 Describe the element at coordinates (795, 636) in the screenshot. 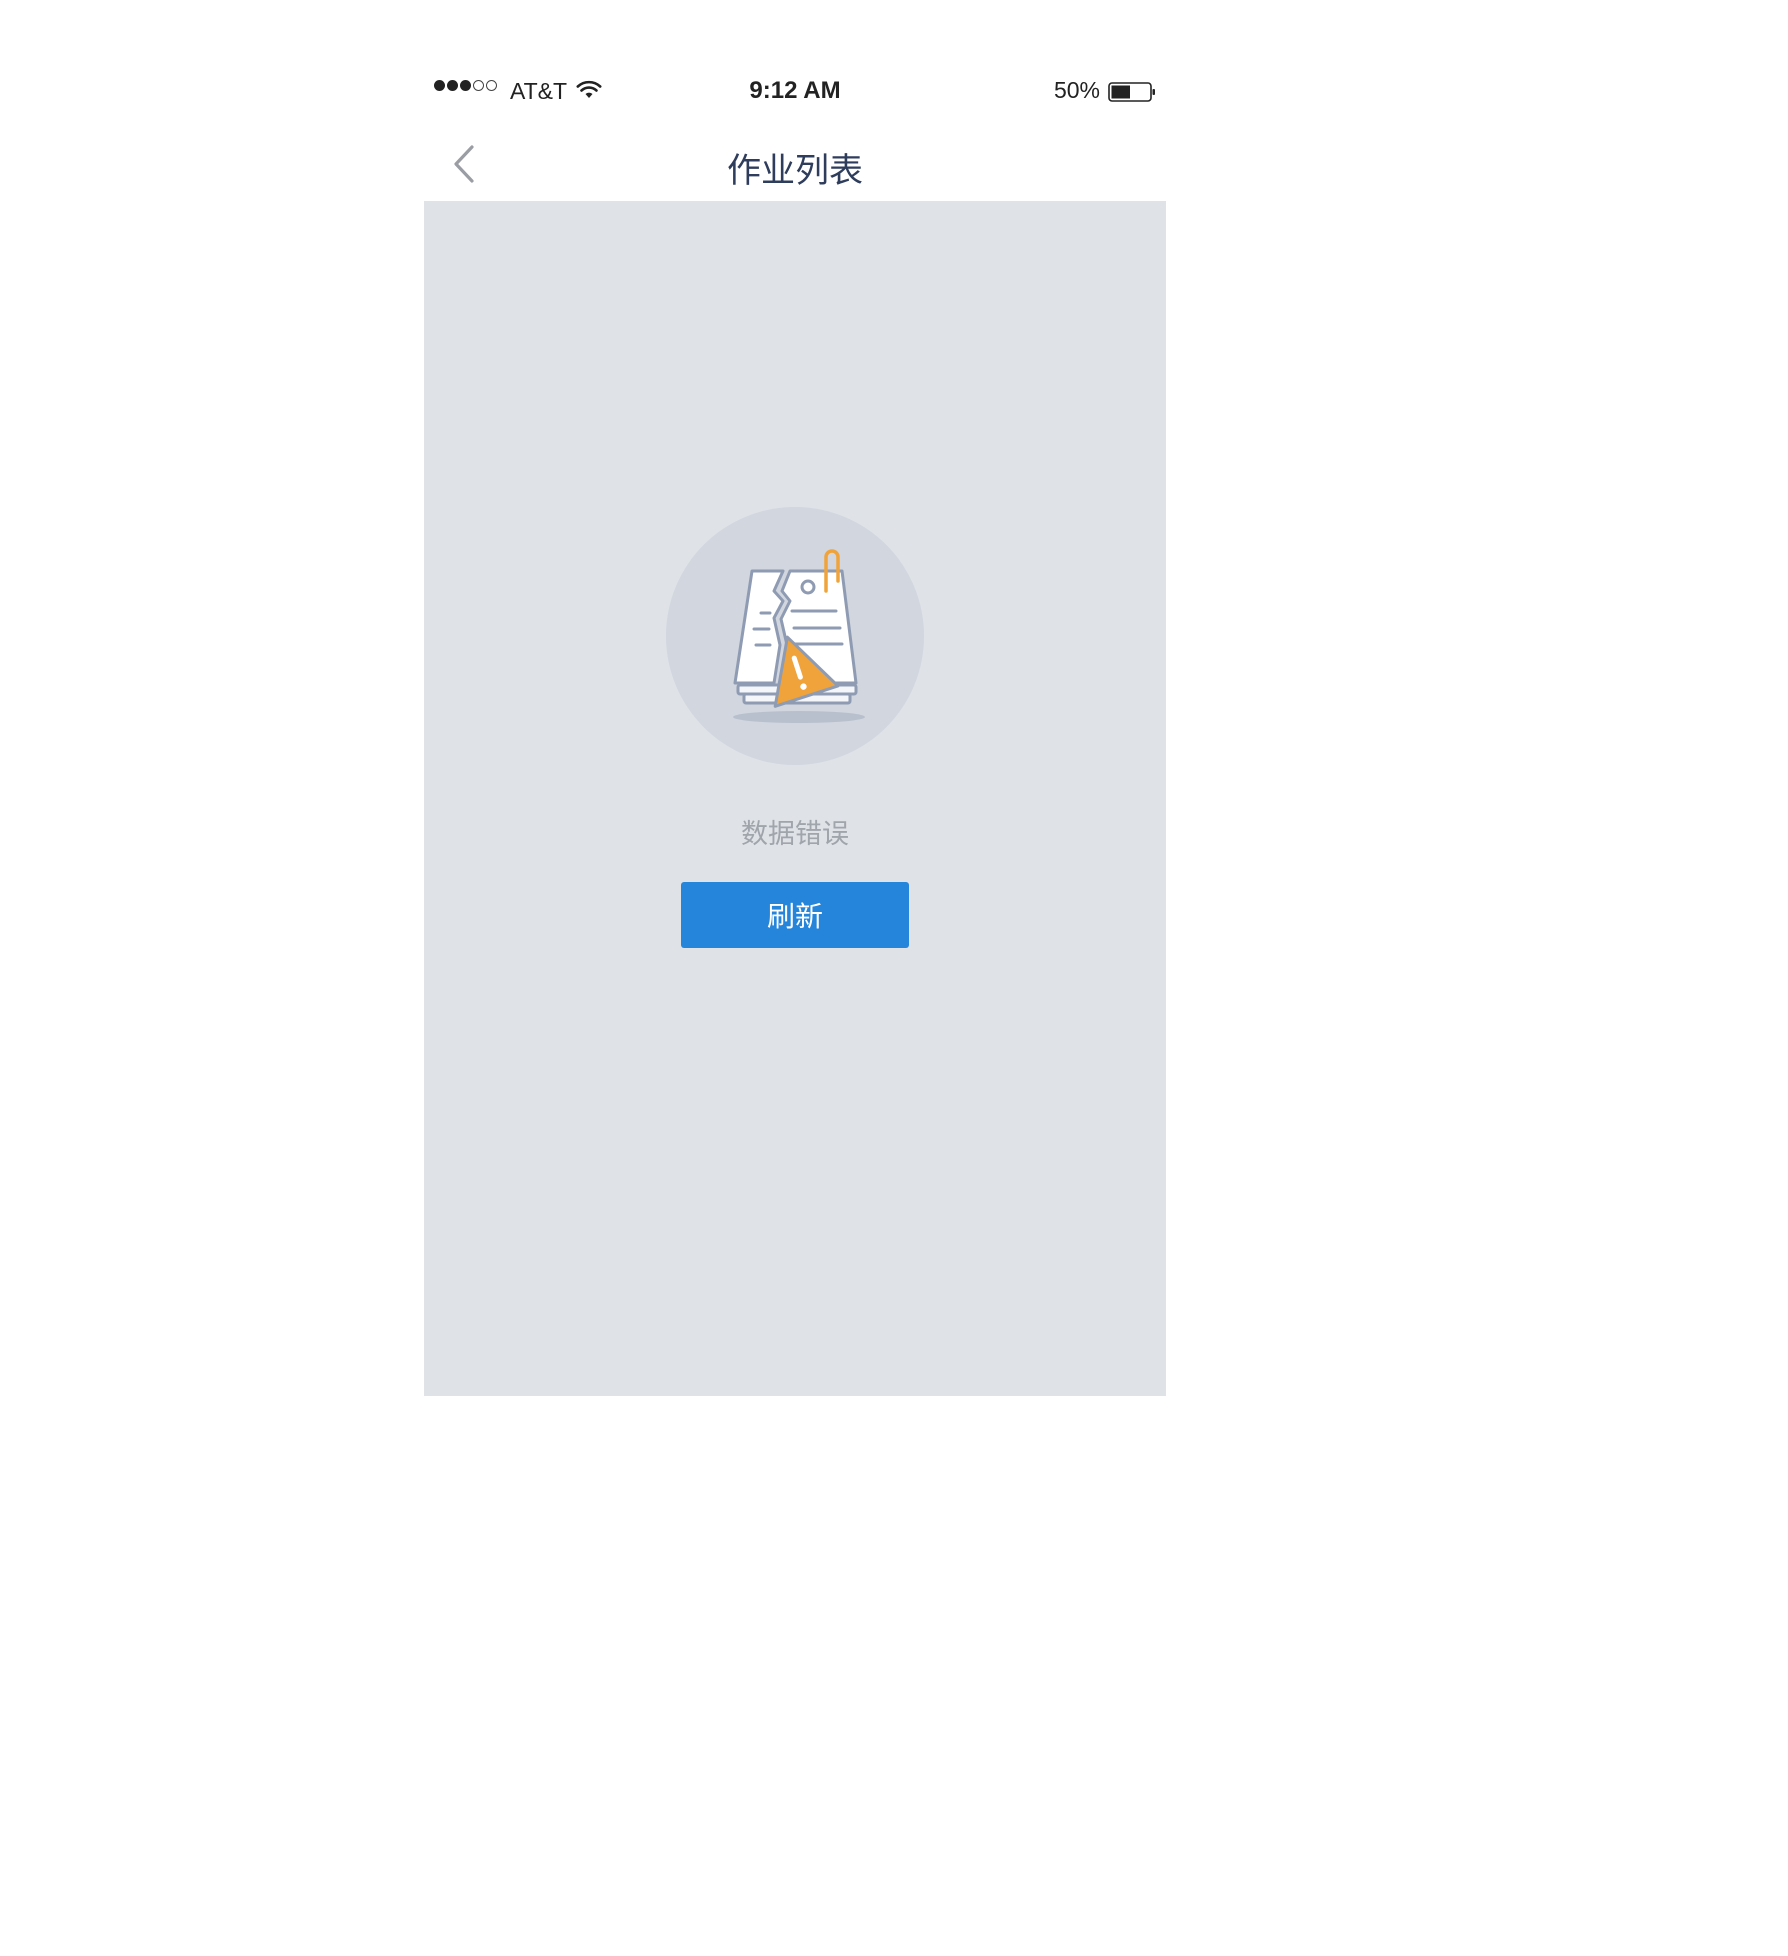

I see `broken-document-warning-icon` at that location.